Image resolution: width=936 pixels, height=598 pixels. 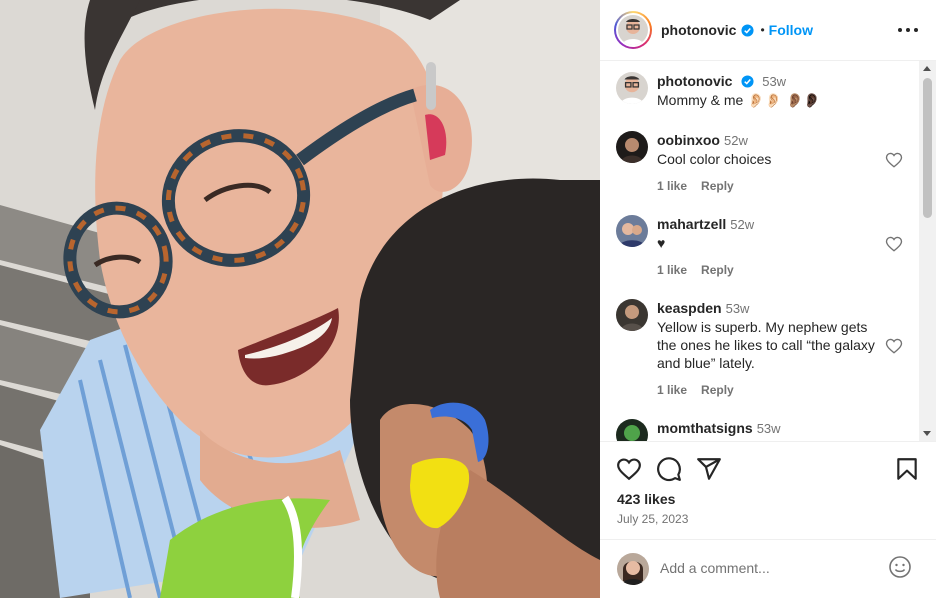 I want to click on comment-username: mahartzell, so click(x=691, y=224).